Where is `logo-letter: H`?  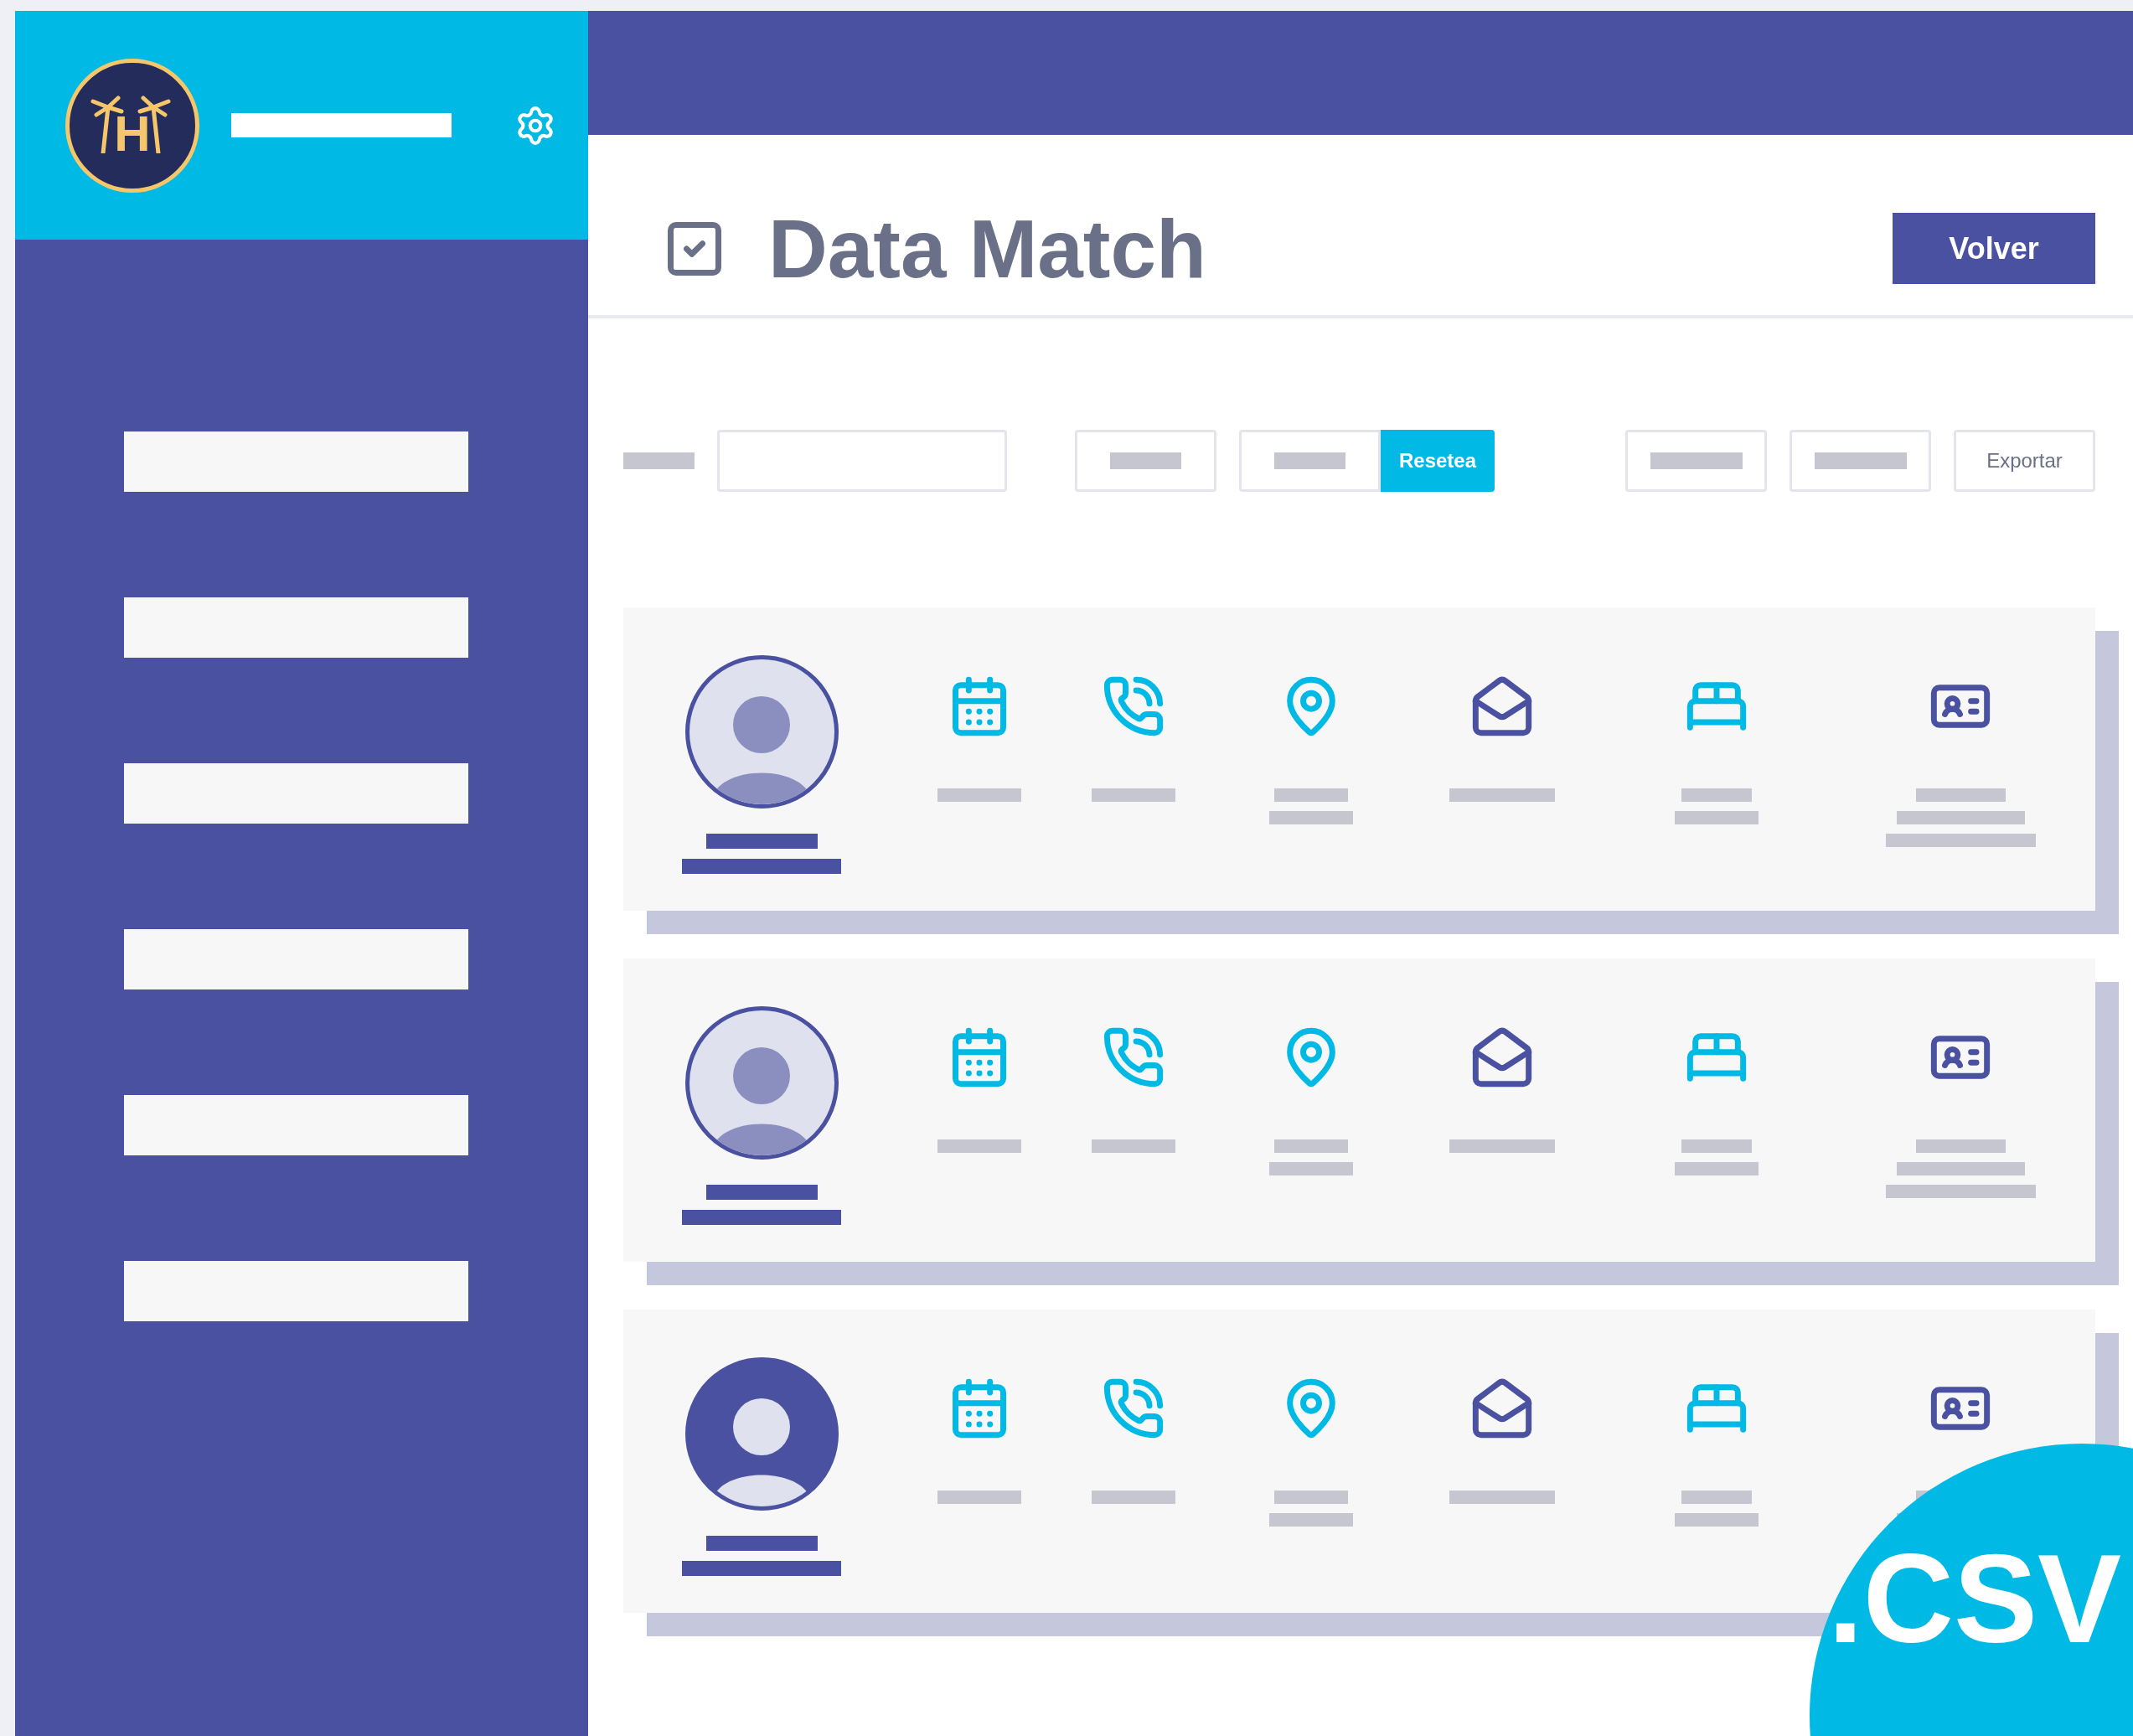
logo-letter: H is located at coordinates (132, 133).